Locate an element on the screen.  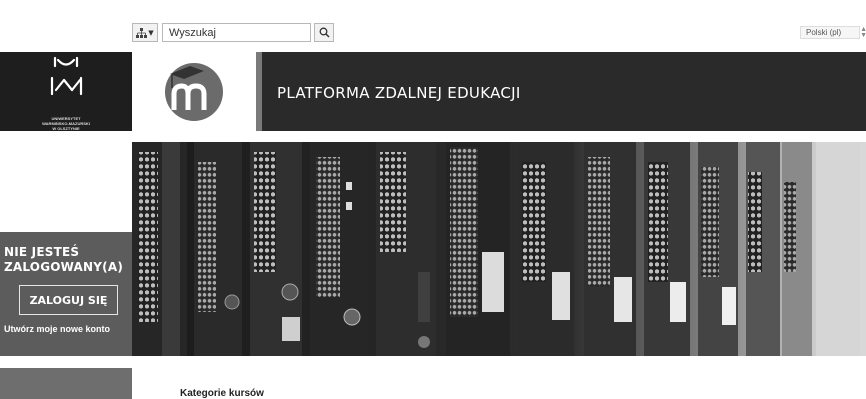
language-select: Polski (pl) ▲ ▼ is located at coordinates (833, 32).